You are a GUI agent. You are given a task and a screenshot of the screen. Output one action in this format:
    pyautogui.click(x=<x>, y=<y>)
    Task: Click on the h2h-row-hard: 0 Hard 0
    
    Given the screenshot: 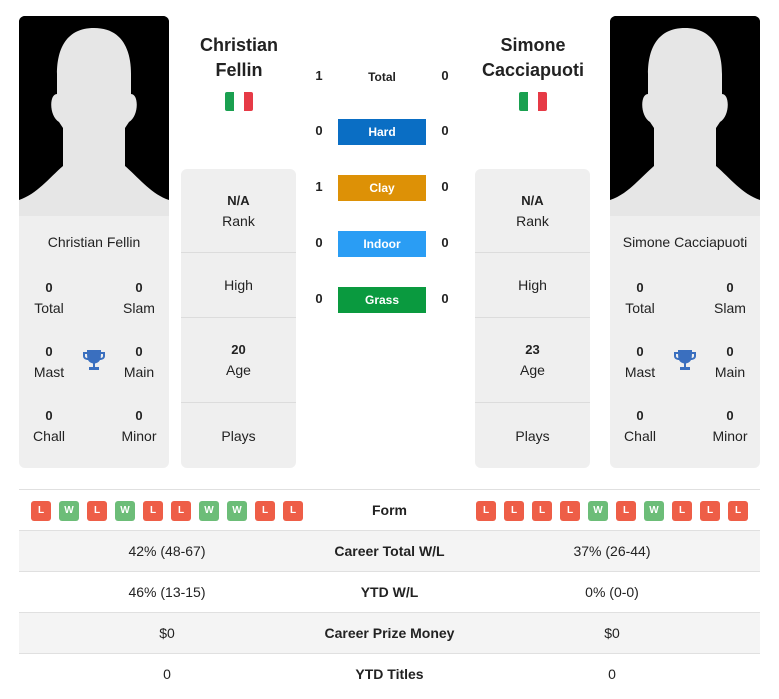 What is the action you would take?
    pyautogui.click(x=382, y=132)
    